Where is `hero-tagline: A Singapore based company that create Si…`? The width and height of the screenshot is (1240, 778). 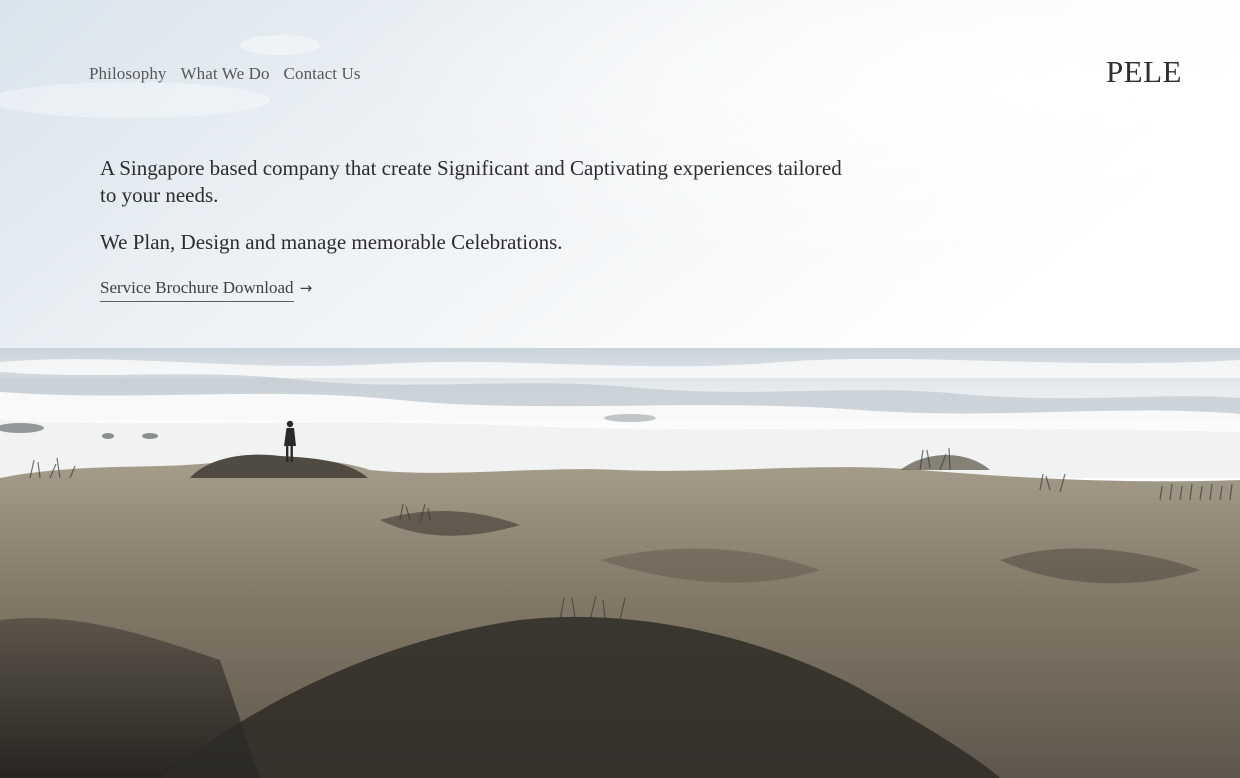 hero-tagline: A Singapore based company that create Si… is located at coordinates (471, 181).